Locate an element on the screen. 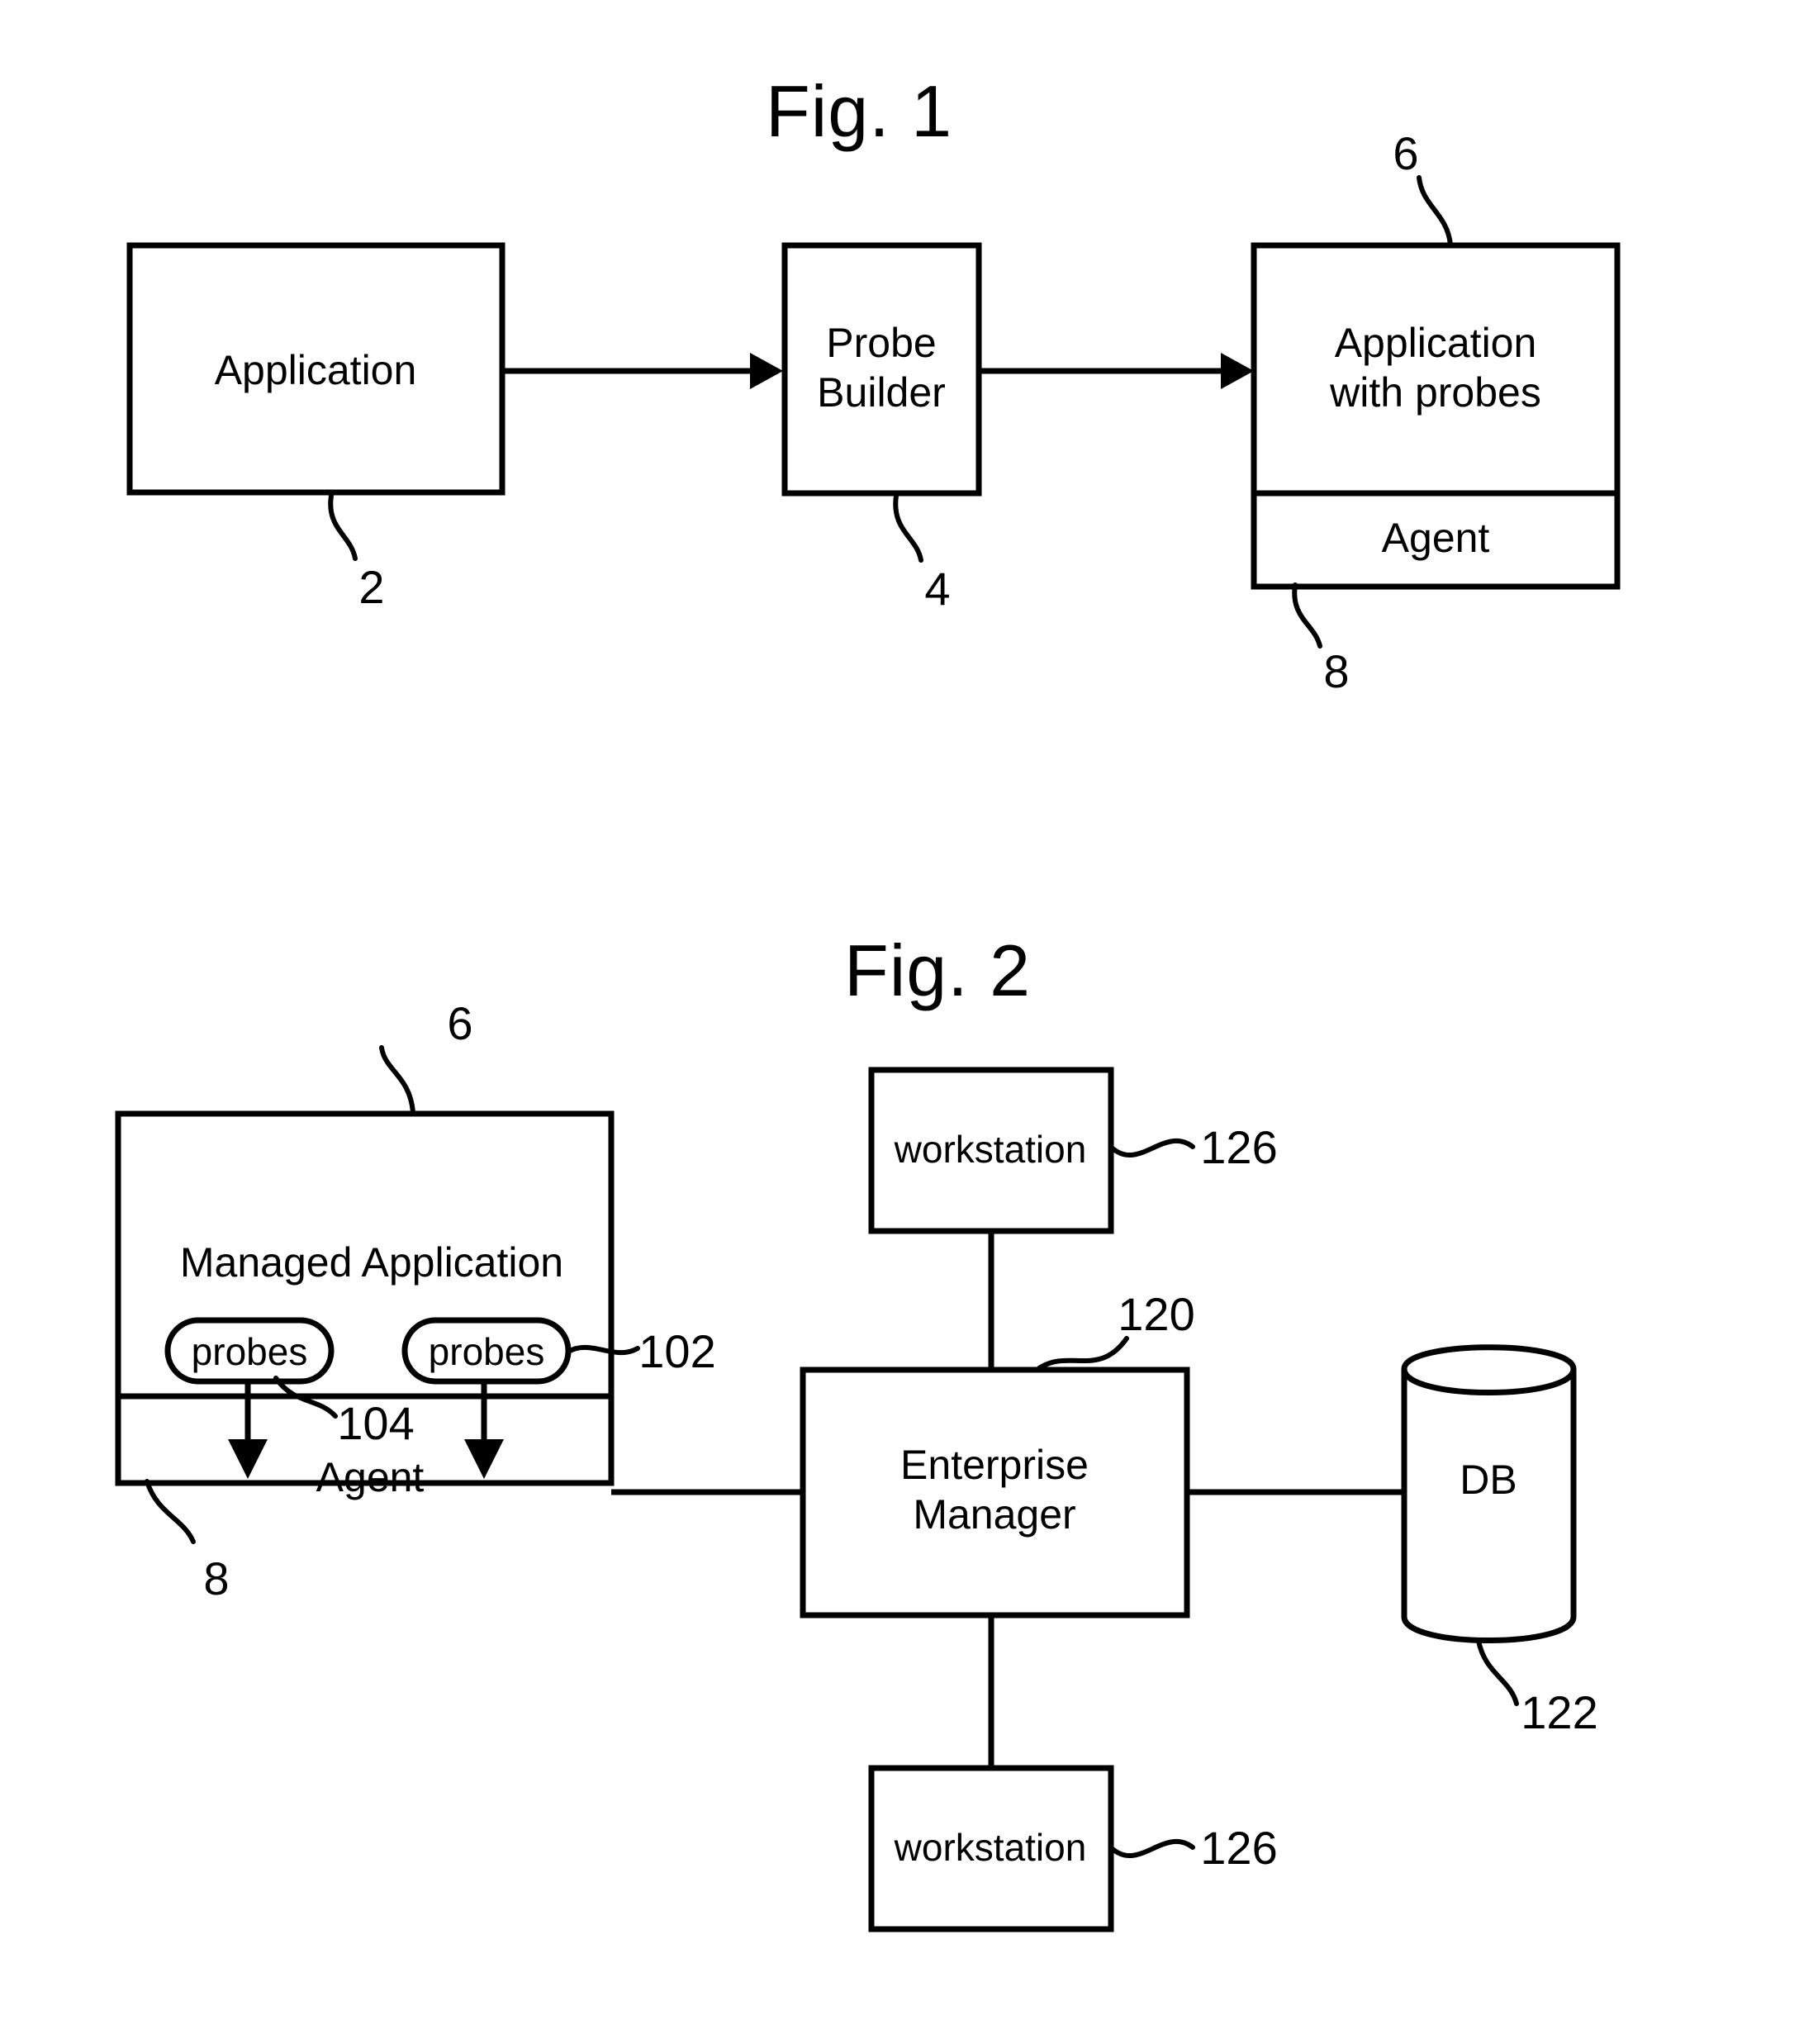 Image resolution: width=1799 pixels, height=2044 pixels. fig2-probes-right-label: probes is located at coordinates (487, 1351).